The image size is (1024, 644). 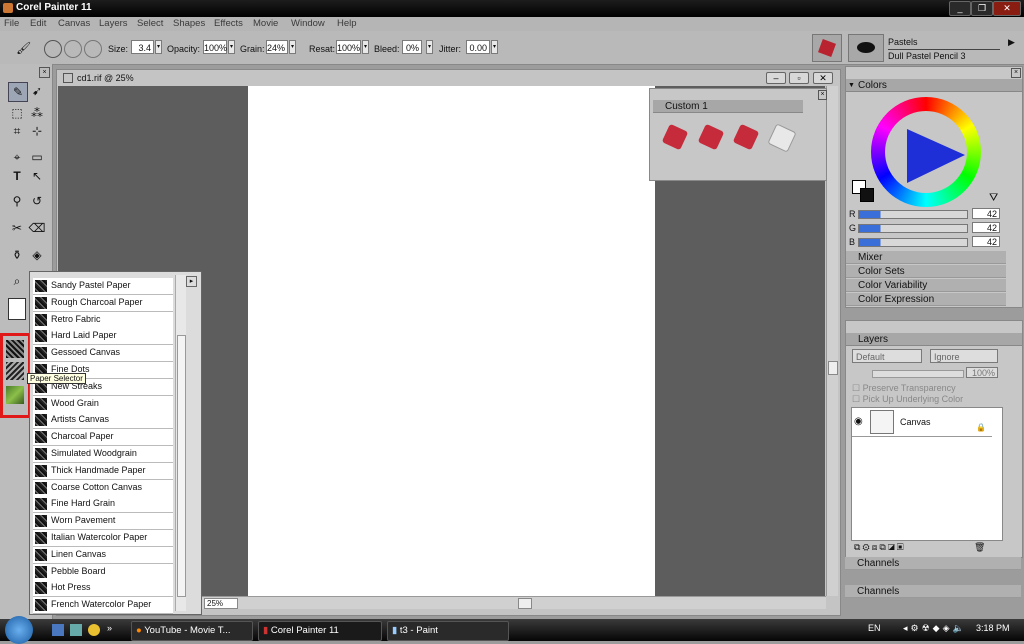 I want to click on horizontal-scrollbar: 25%, so click(x=513, y=602).